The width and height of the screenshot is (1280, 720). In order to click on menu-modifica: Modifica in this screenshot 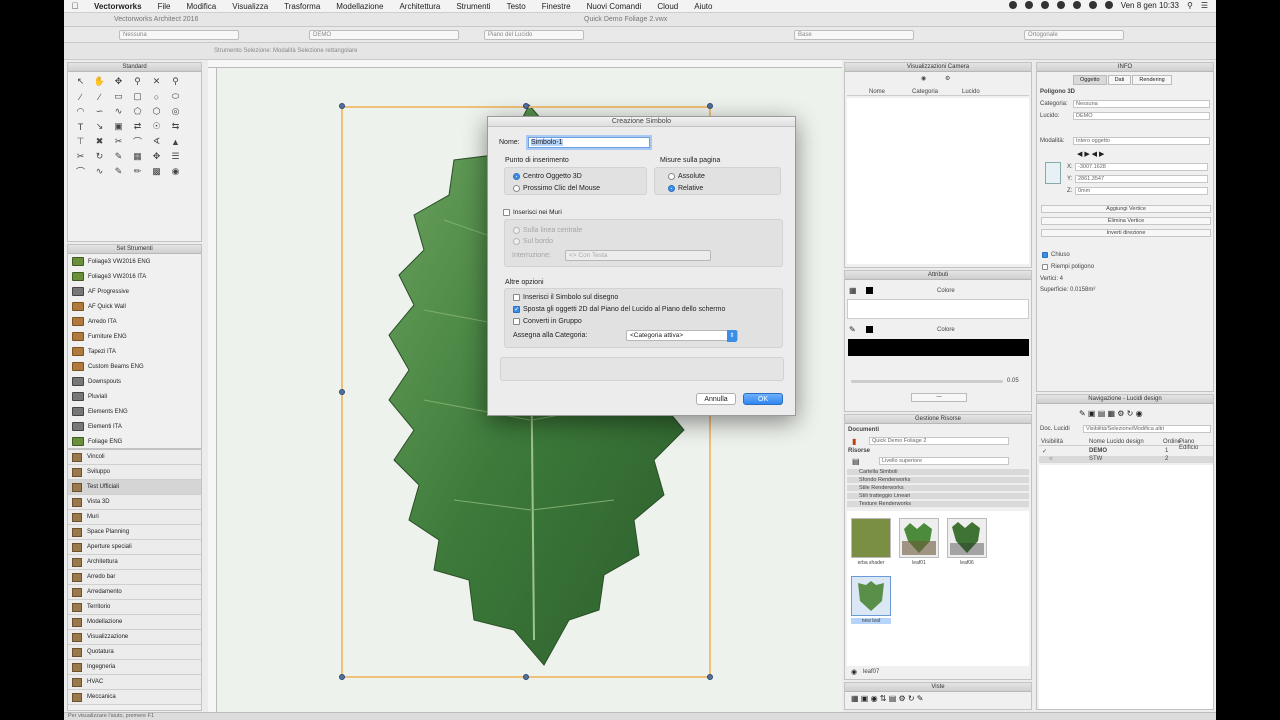, I will do `click(201, 6)`.